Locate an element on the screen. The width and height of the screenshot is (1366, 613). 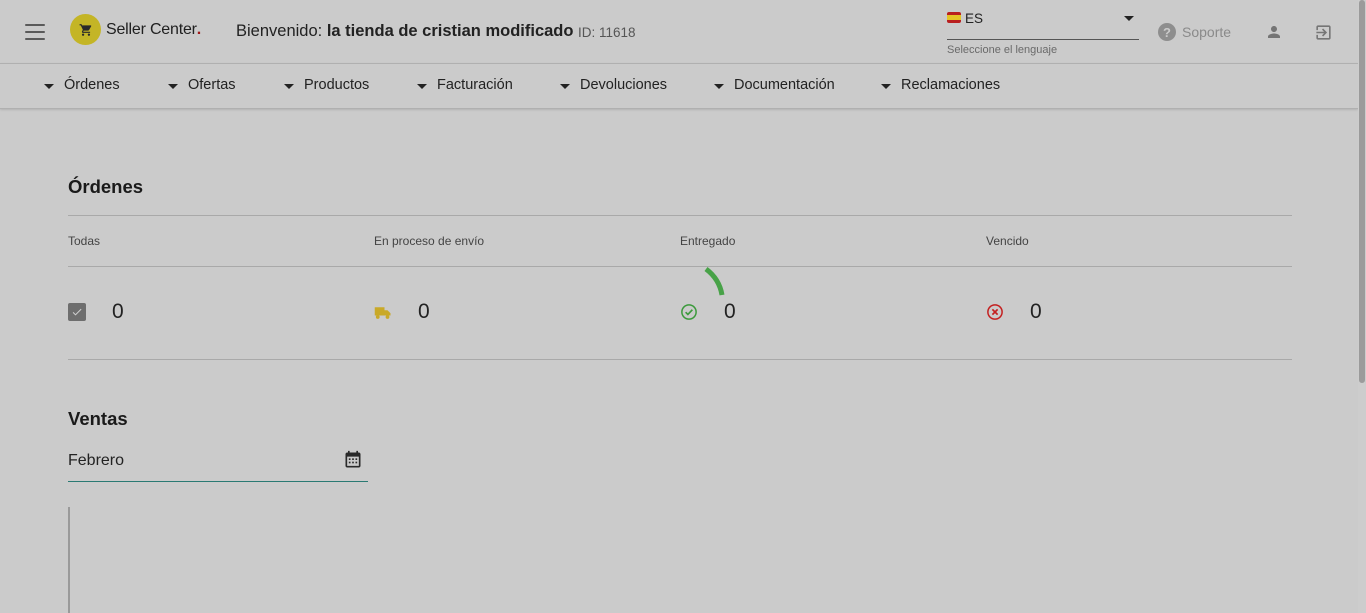
seller-center-logo: Seller Center. is located at coordinates (135, 29).